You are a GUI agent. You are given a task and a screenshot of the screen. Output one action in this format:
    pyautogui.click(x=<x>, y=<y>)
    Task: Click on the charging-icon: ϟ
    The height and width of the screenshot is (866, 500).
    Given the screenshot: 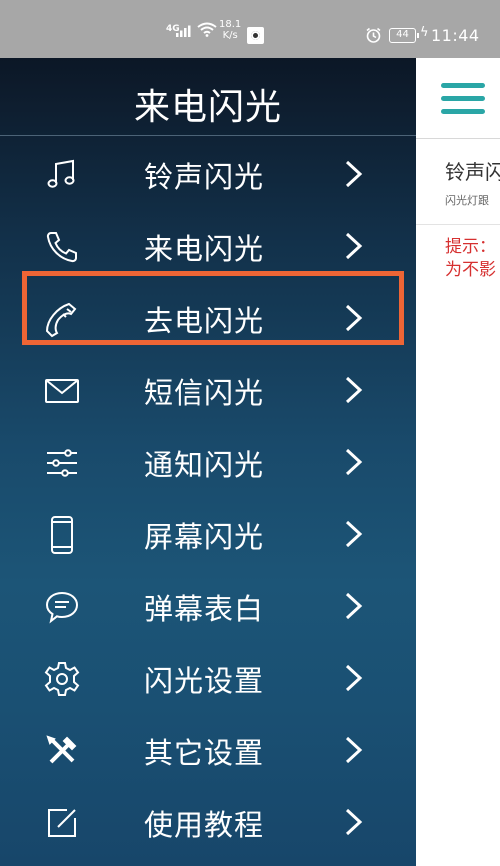 What is the action you would take?
    pyautogui.click(x=424, y=32)
    